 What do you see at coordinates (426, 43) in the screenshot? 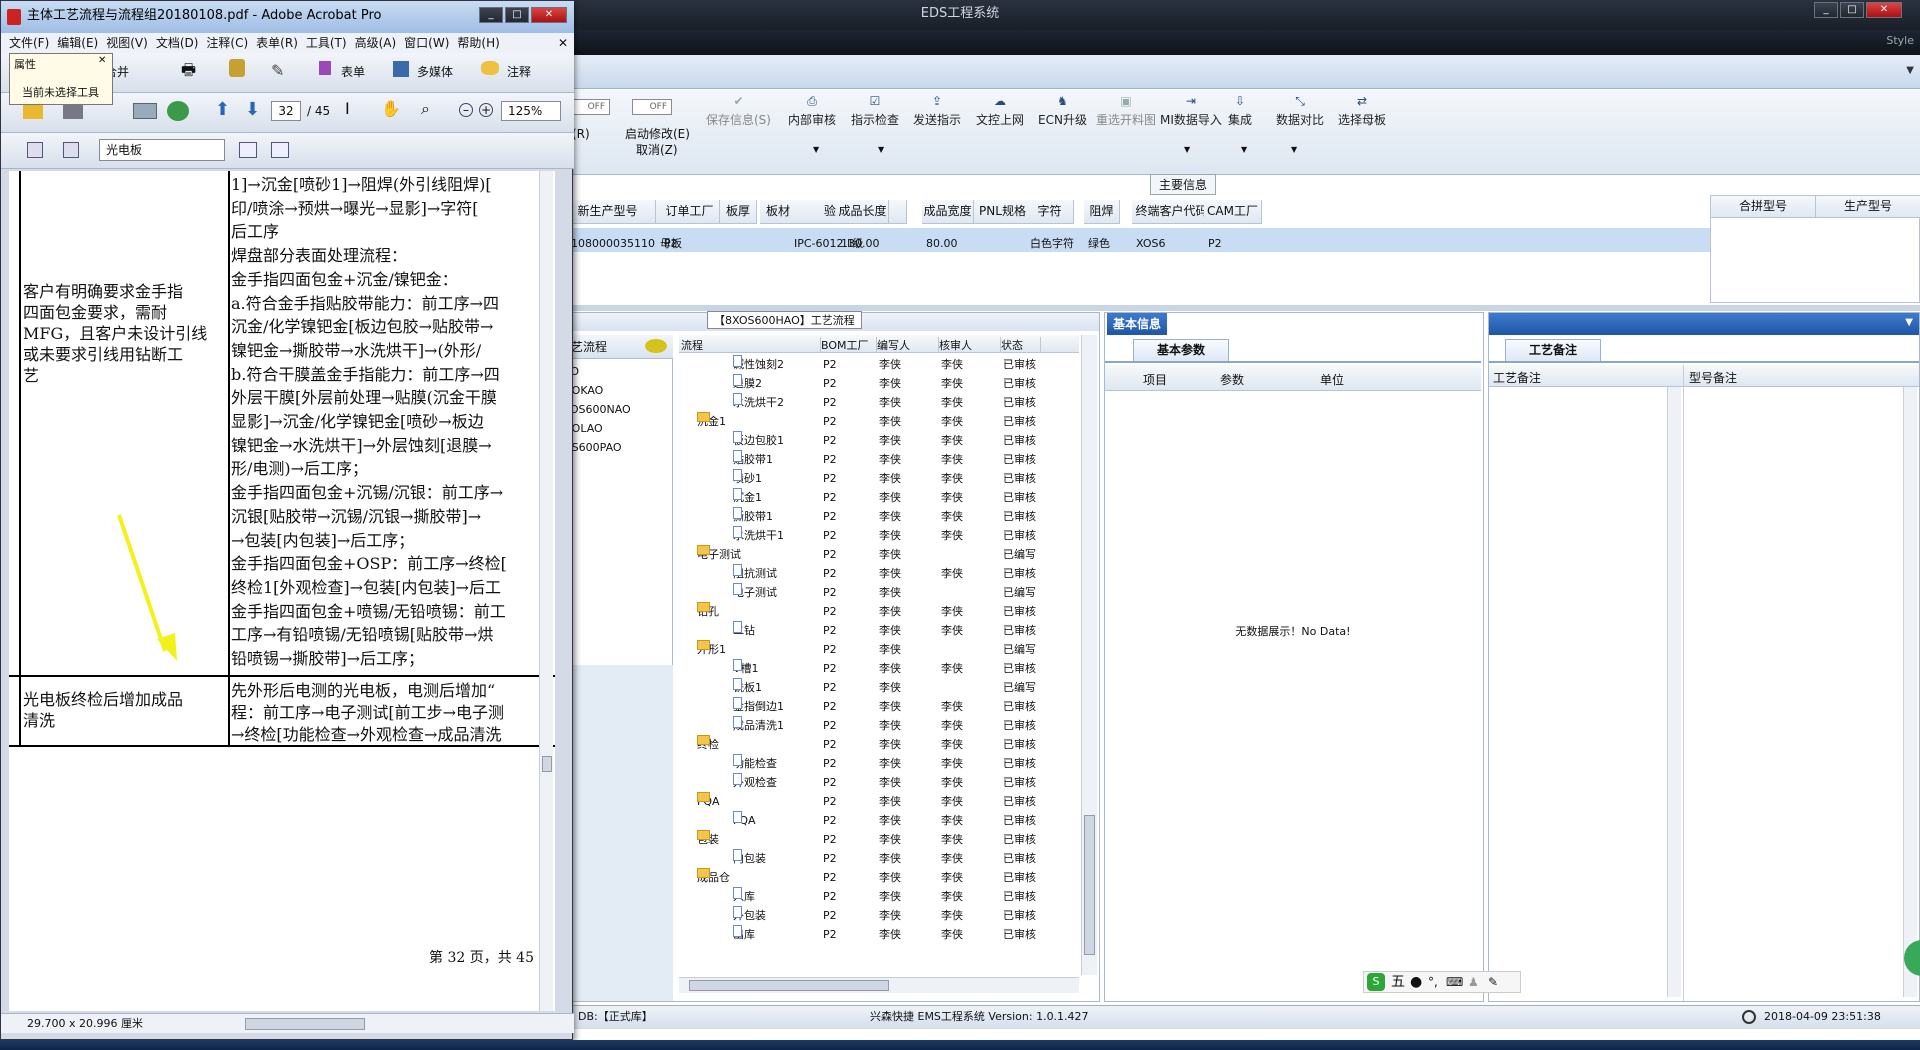
I see `acrobat-menu-8: 窗口(W)` at bounding box center [426, 43].